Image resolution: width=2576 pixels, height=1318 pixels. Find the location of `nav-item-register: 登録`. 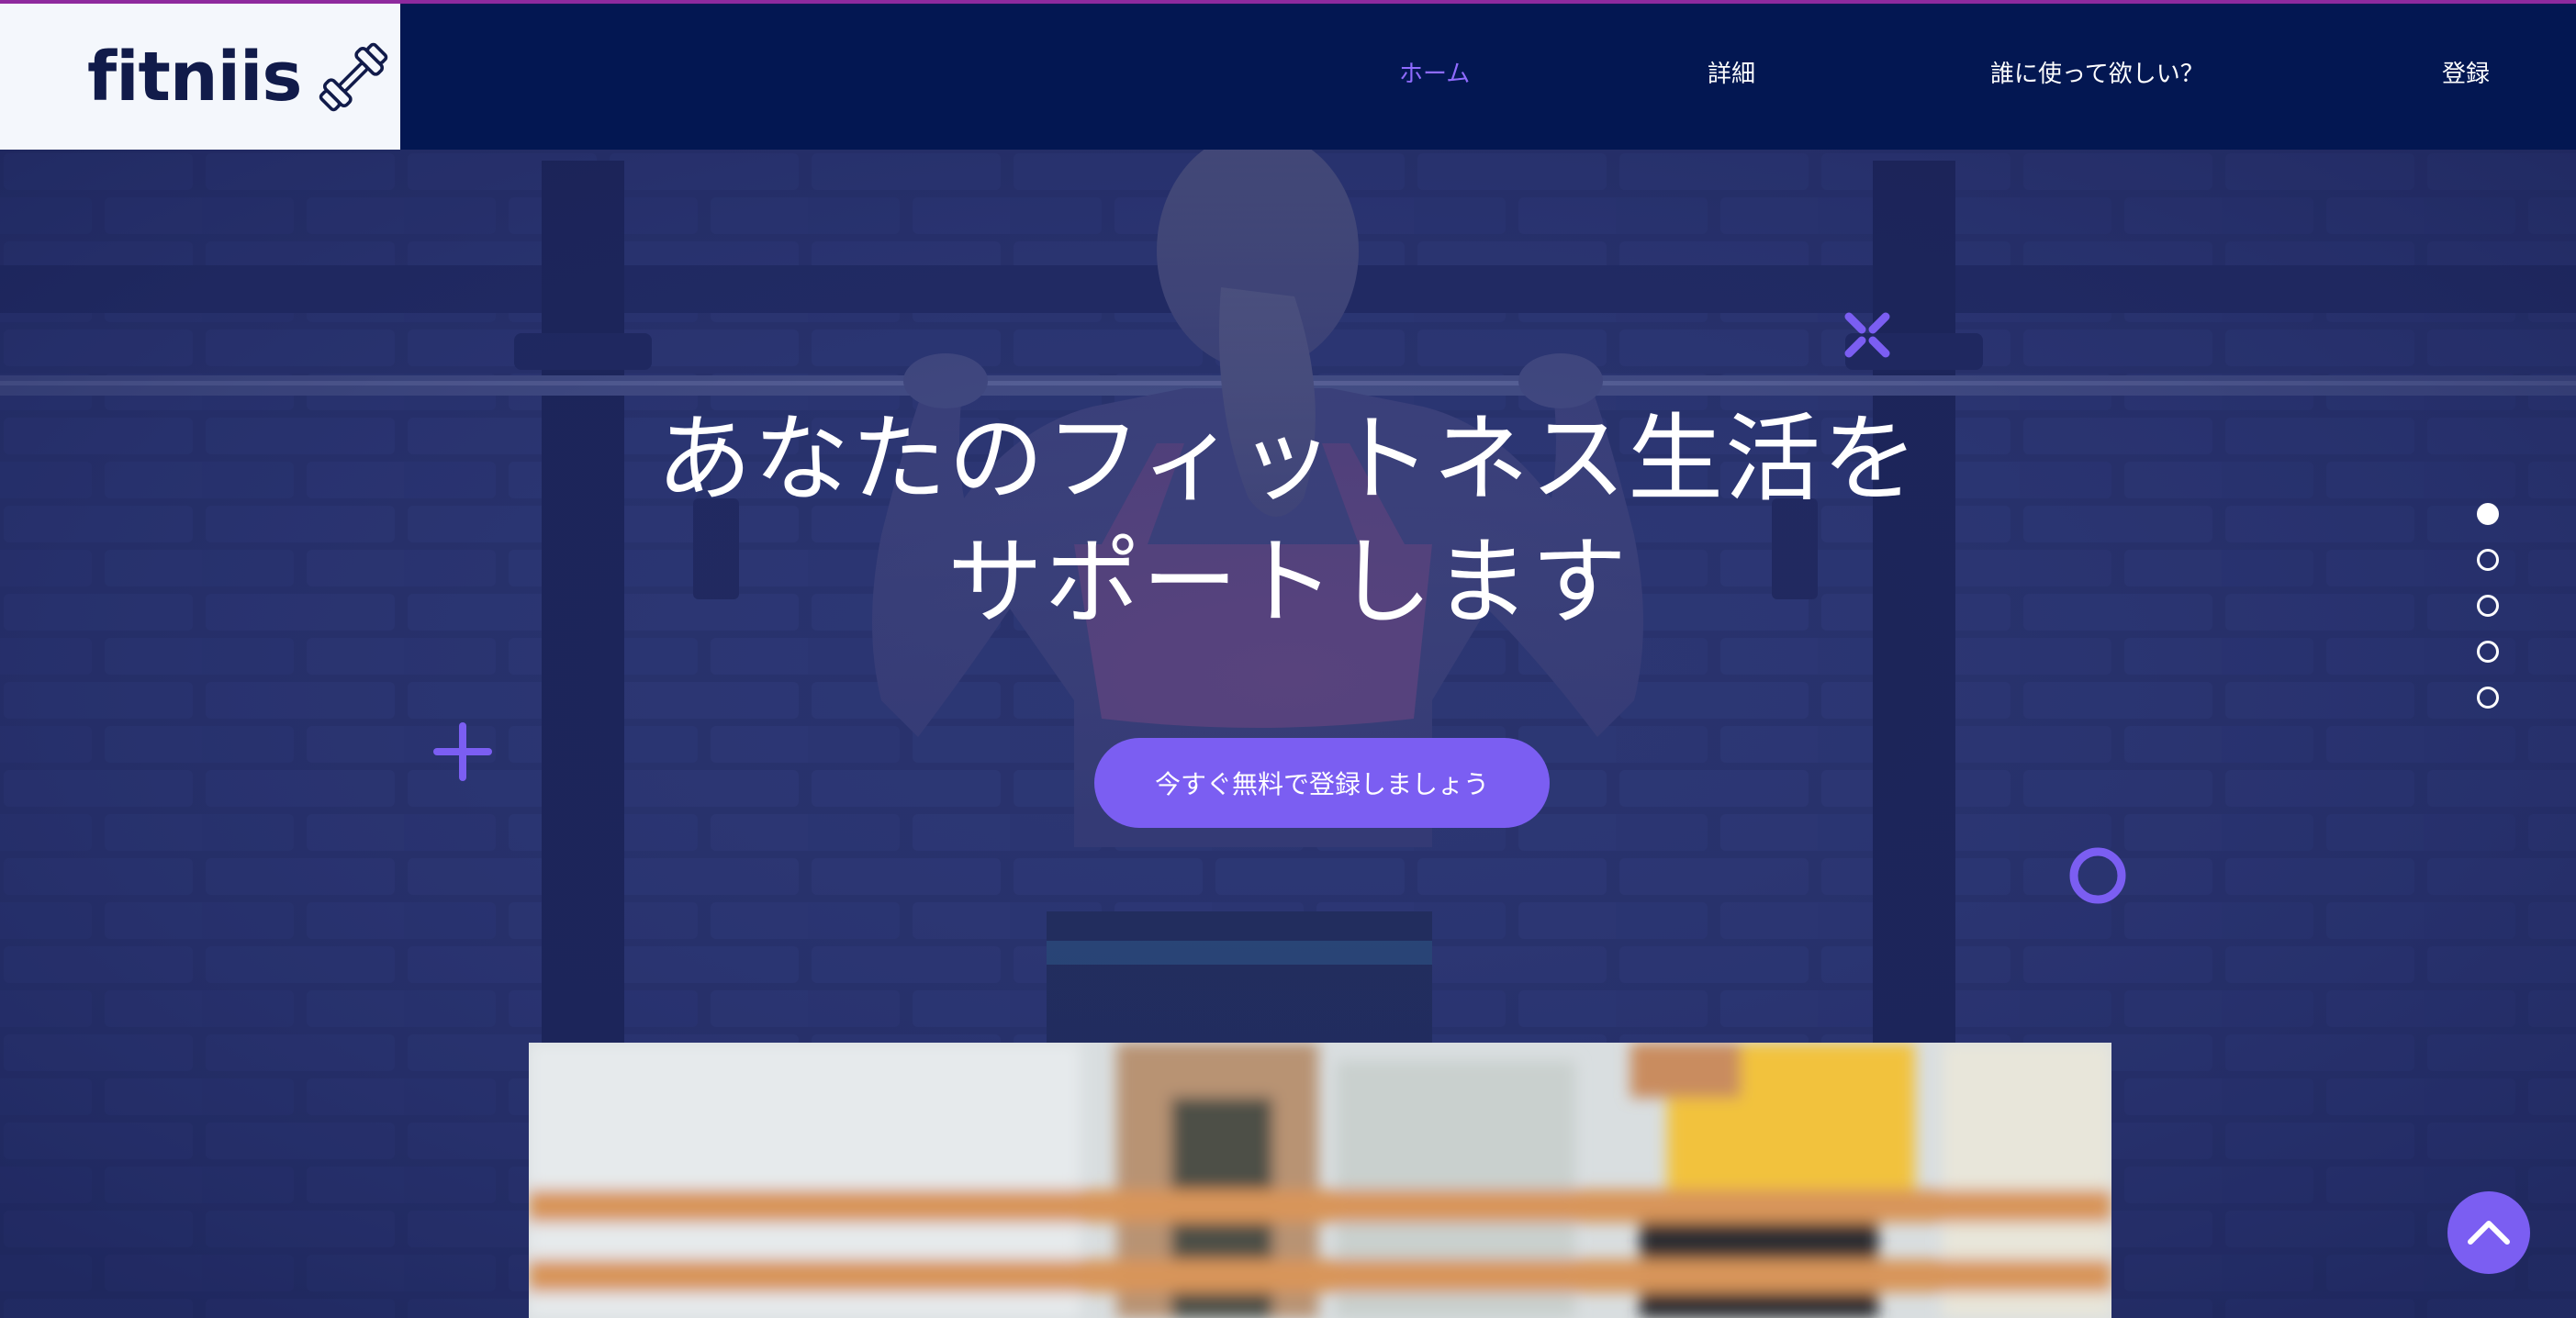

nav-item-register: 登録 is located at coordinates (2466, 72).